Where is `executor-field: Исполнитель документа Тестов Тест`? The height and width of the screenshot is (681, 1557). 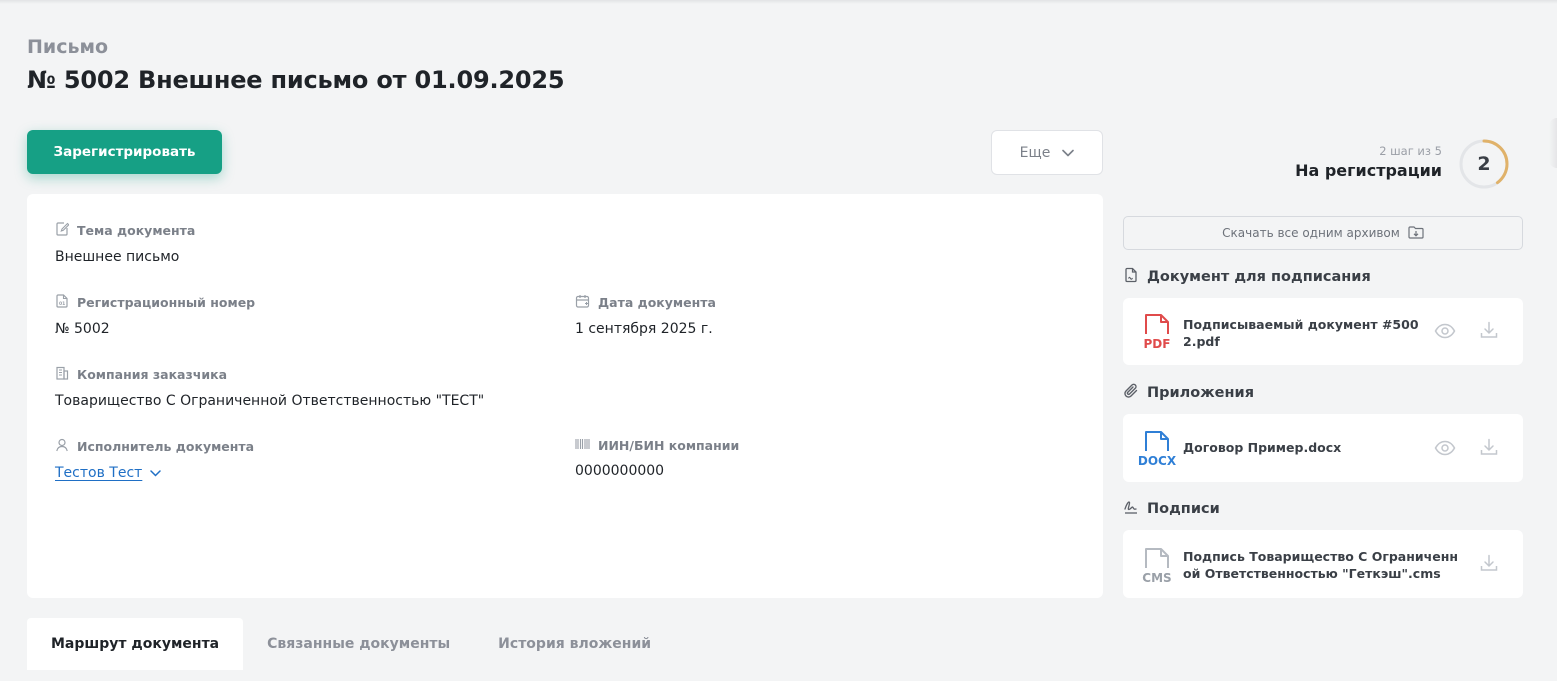 executor-field: Исполнитель документа Тестов Тест is located at coordinates (154, 459).